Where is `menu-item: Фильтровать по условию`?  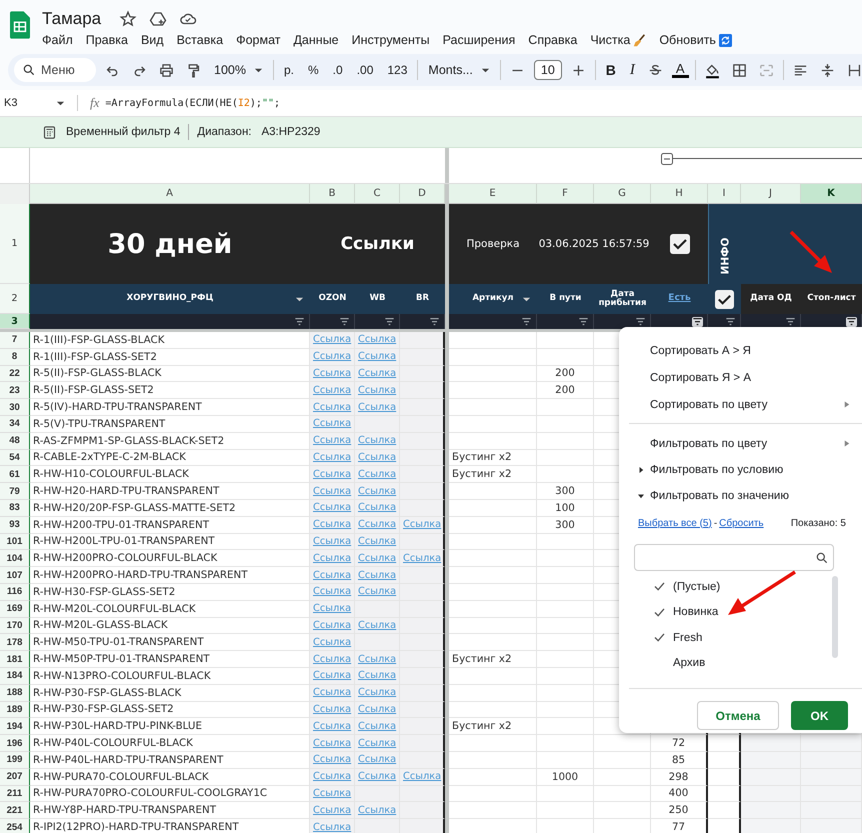
menu-item: Фильтровать по условию is located at coordinates (740, 470).